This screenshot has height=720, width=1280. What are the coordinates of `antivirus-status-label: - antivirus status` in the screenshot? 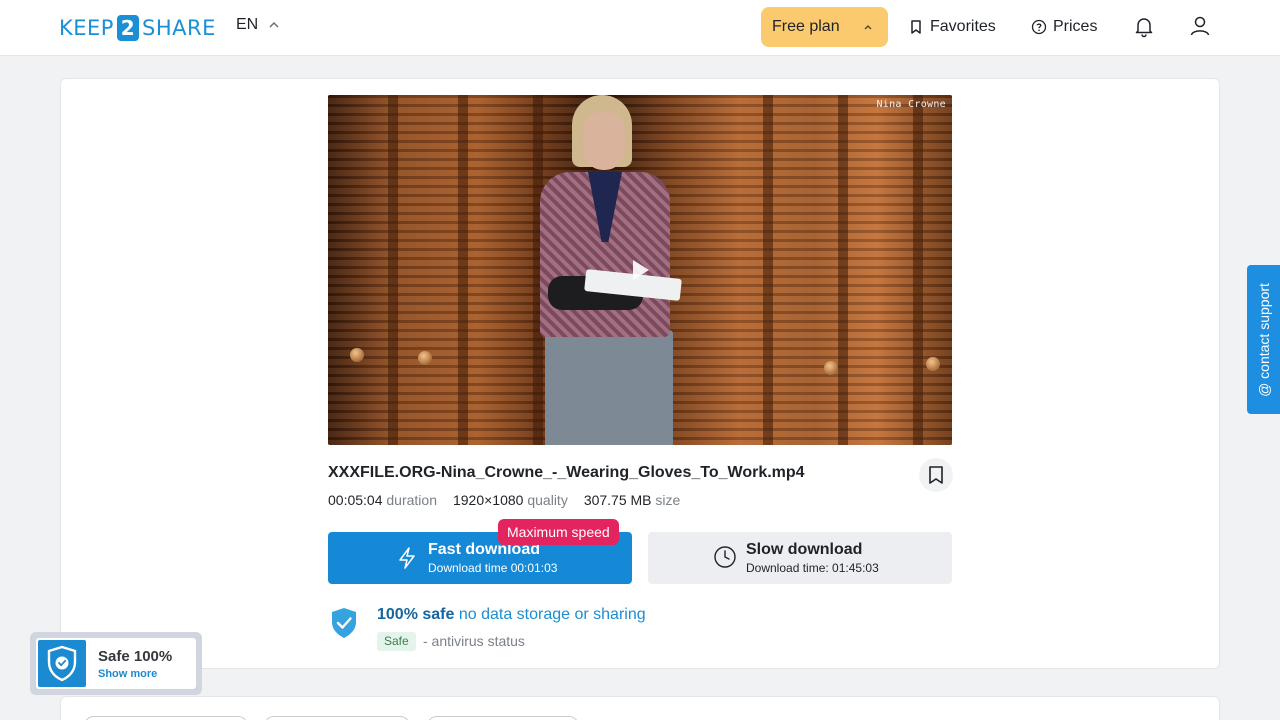 It's located at (474, 641).